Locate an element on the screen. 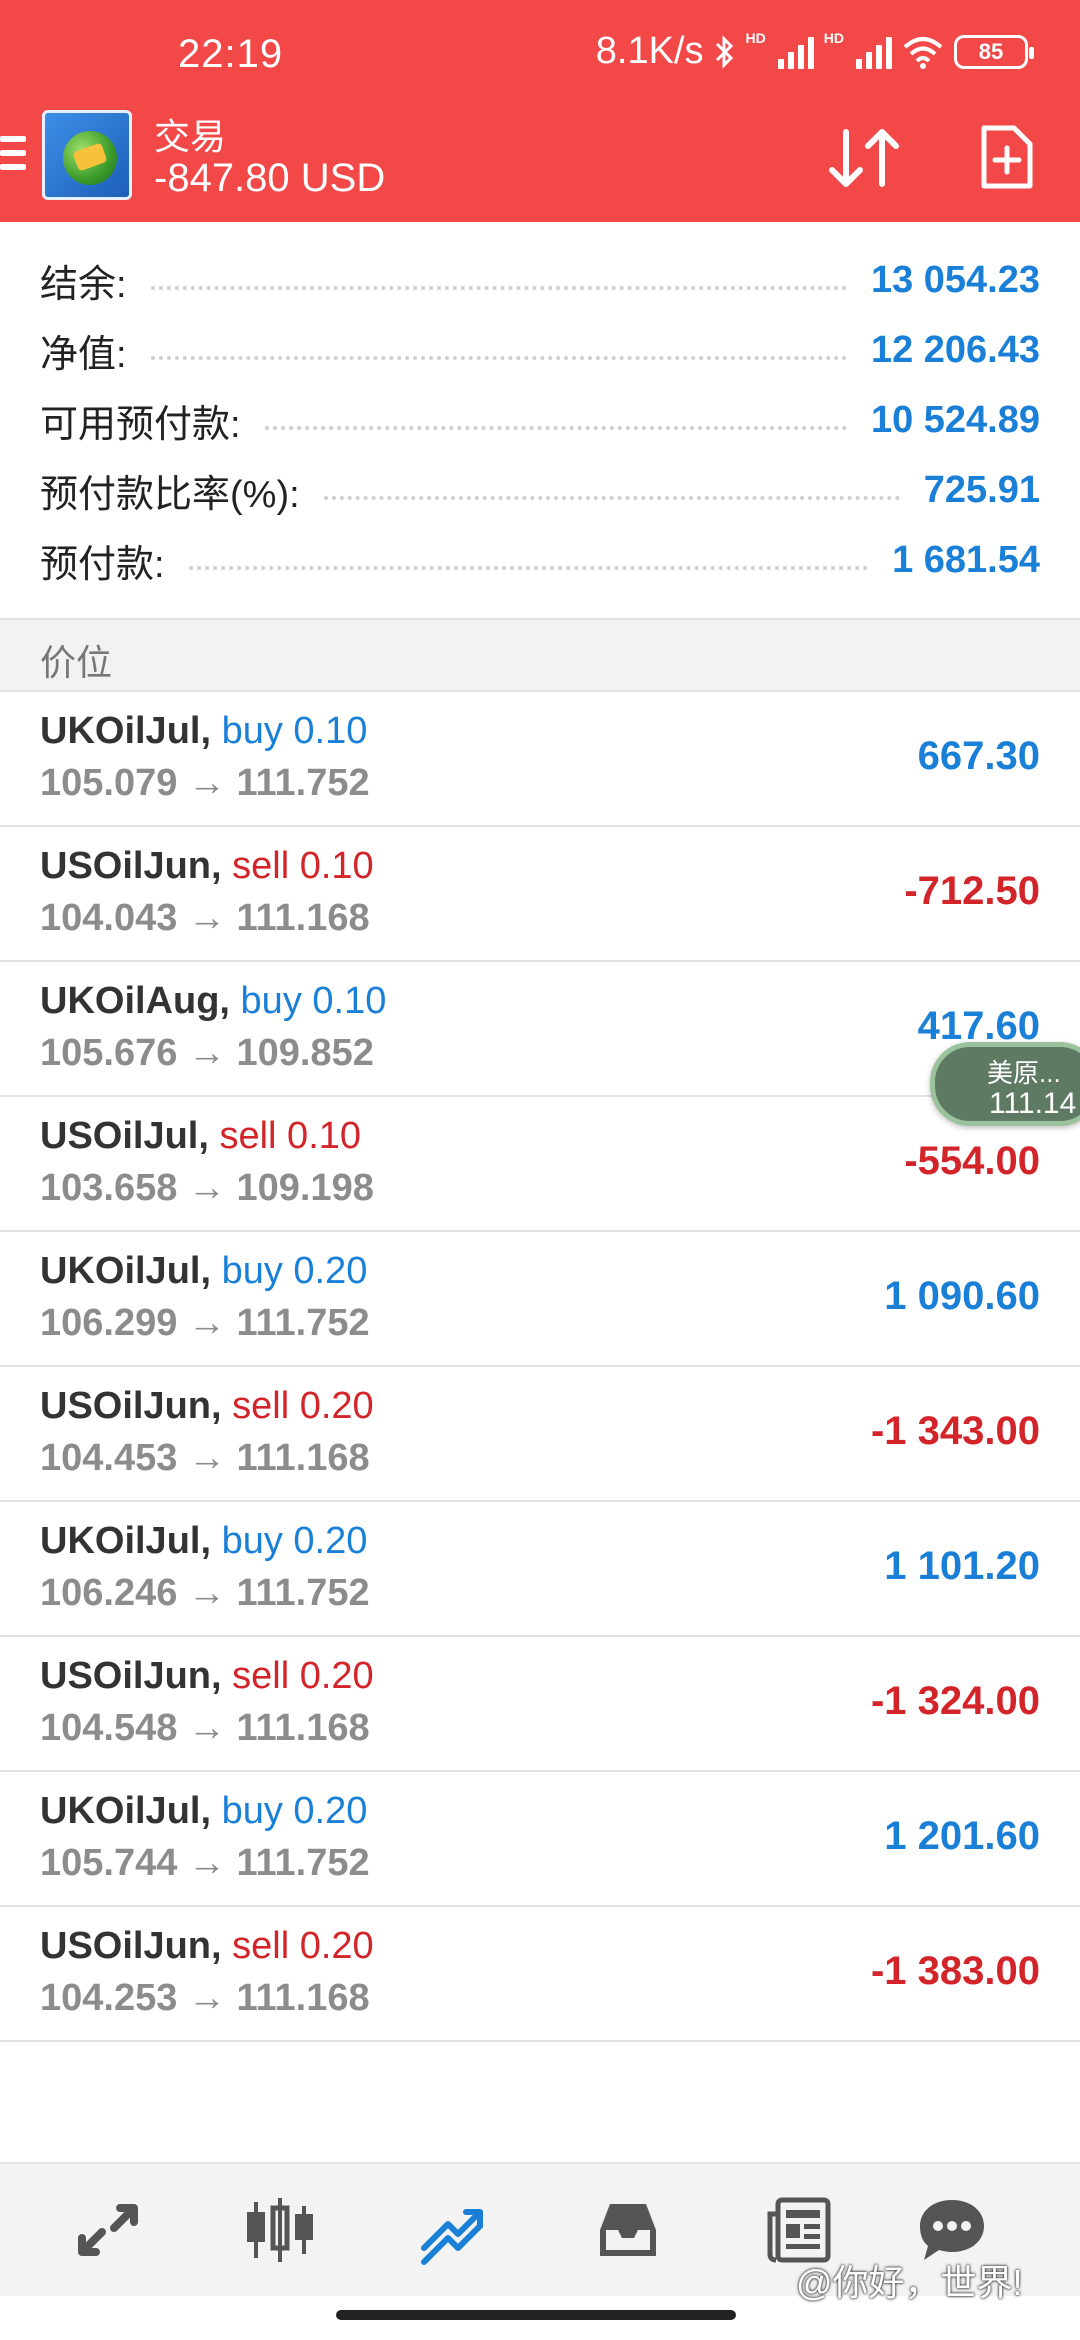 This screenshot has width=1080, height=2340. watermark-text: @你好，世界! is located at coordinates (909, 2282).